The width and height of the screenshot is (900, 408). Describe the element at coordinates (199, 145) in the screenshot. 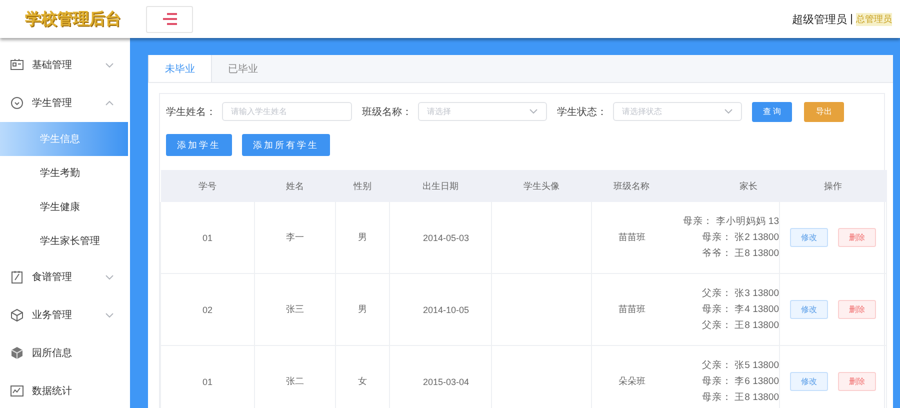

I see `add-button: 添加学生` at that location.